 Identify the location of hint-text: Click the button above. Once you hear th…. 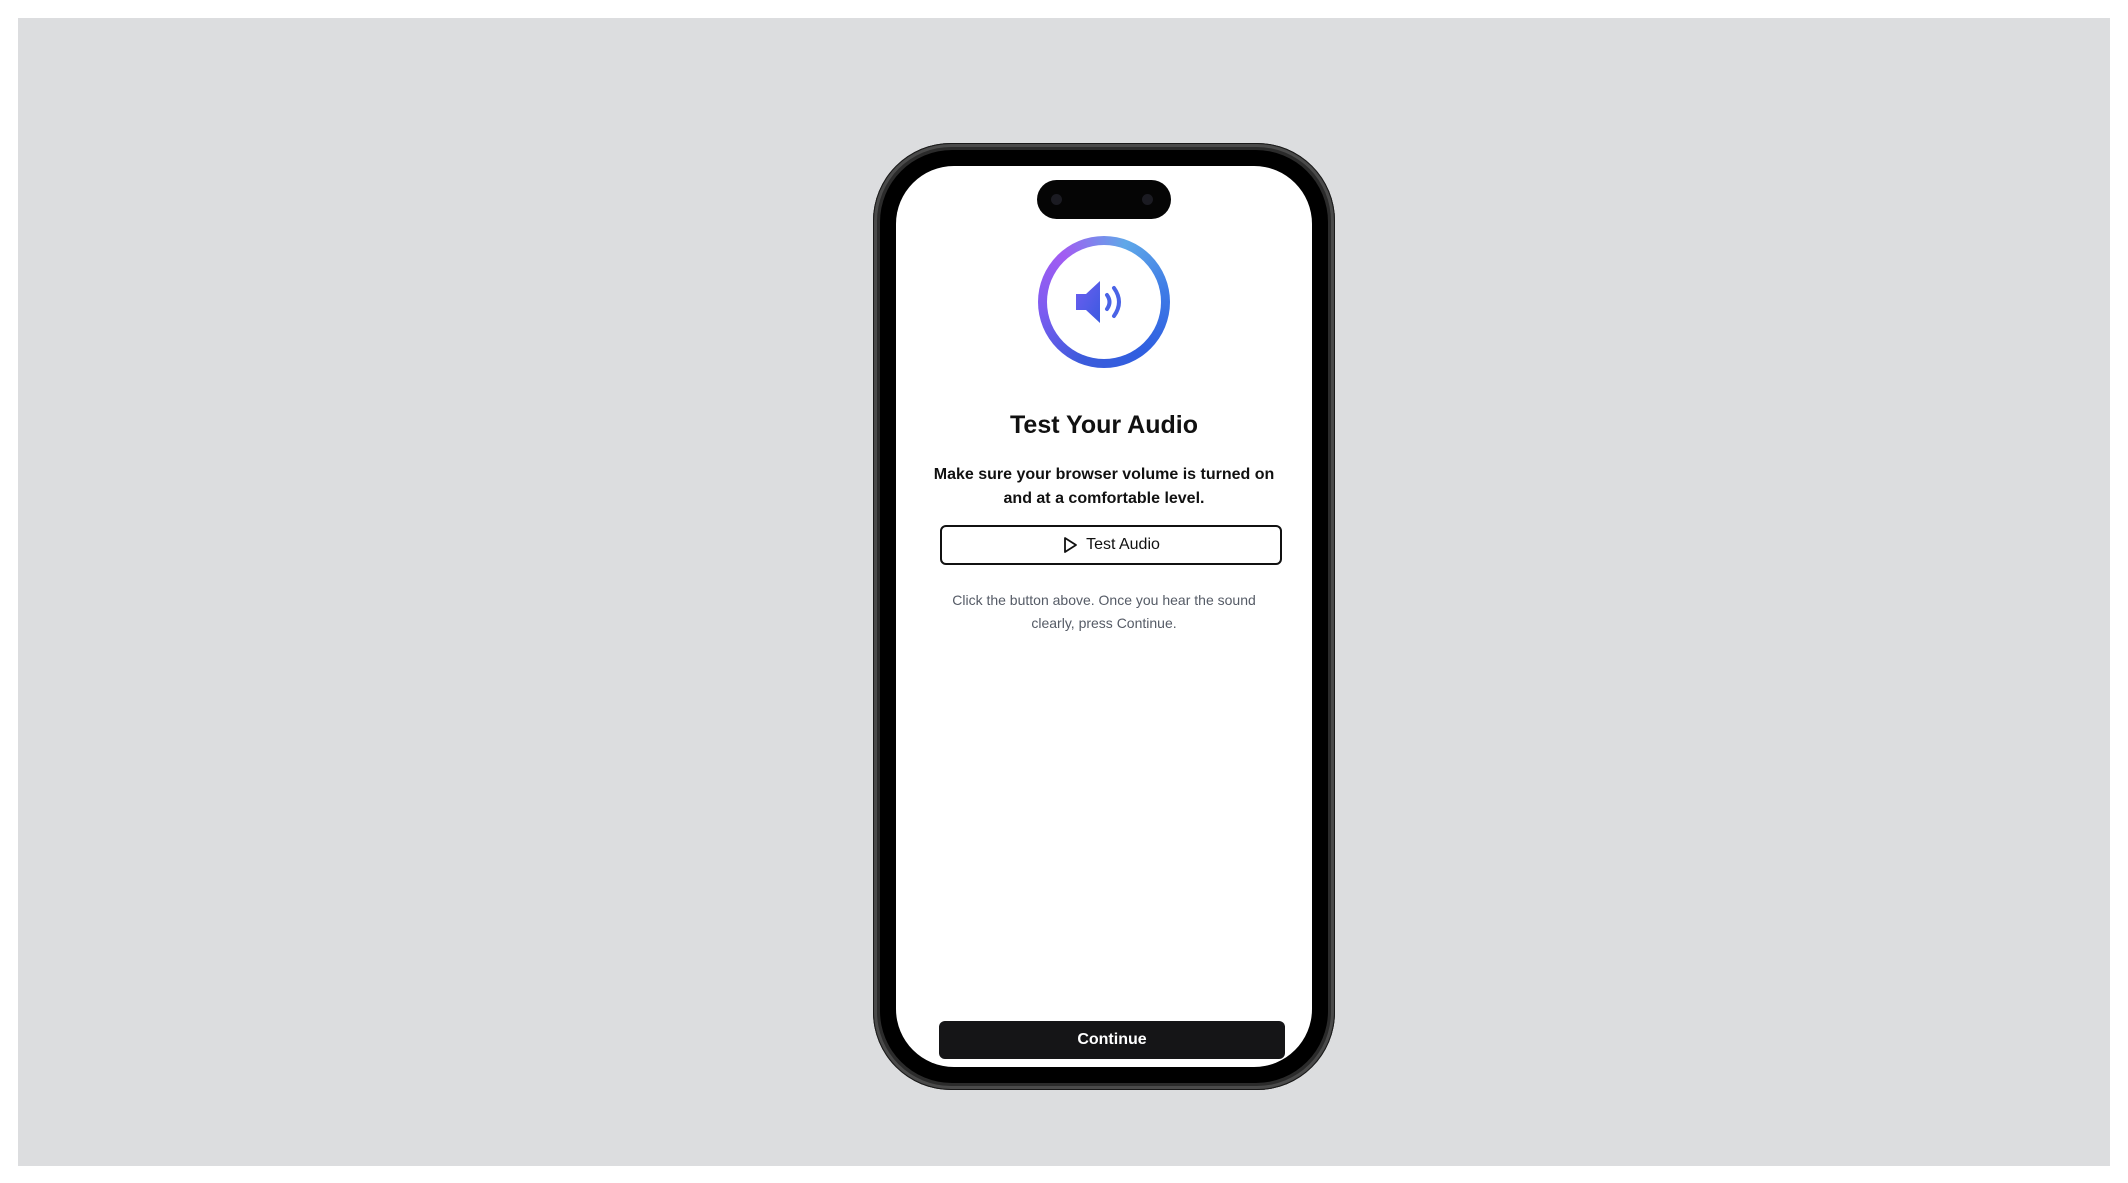
(1104, 611).